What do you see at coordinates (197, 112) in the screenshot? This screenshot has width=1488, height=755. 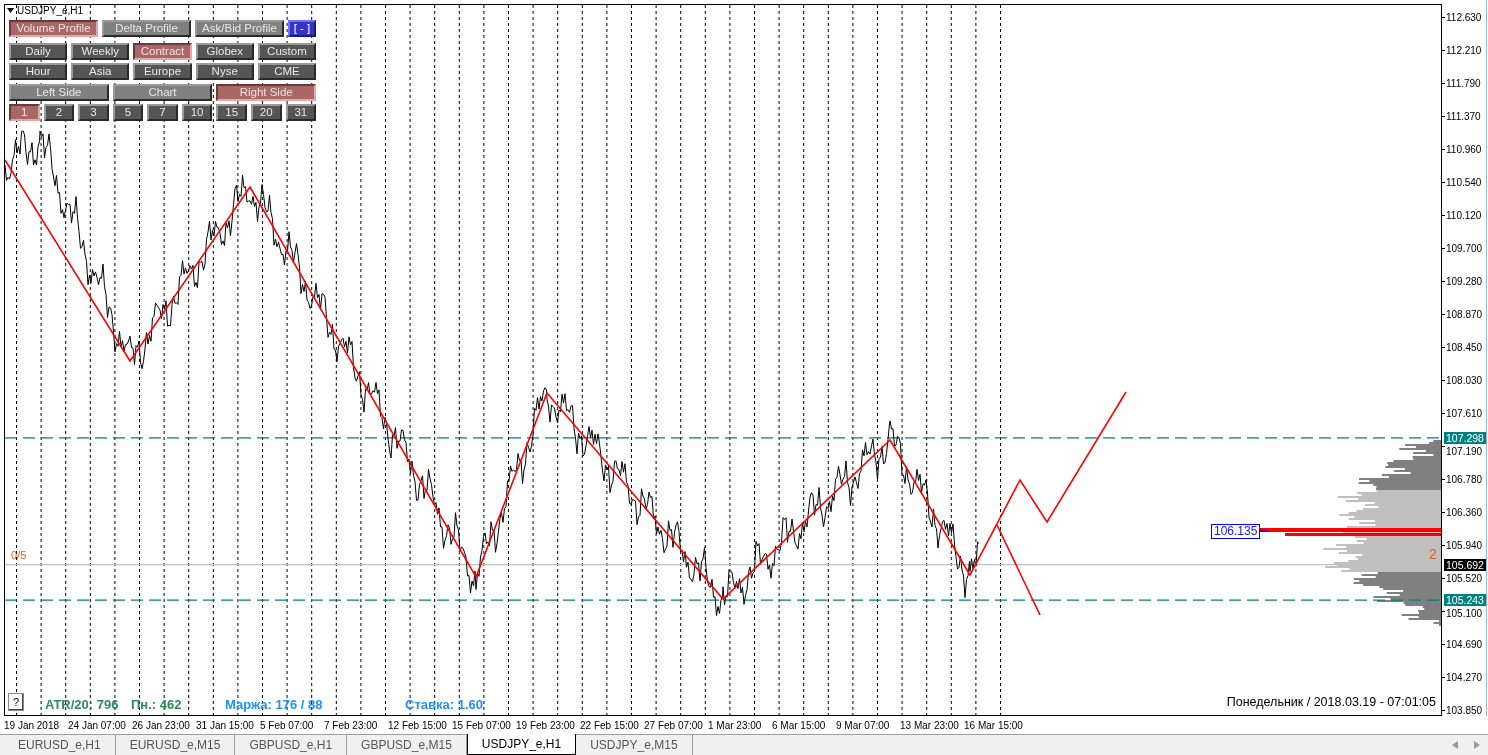 I see `profile-button: 10` at bounding box center [197, 112].